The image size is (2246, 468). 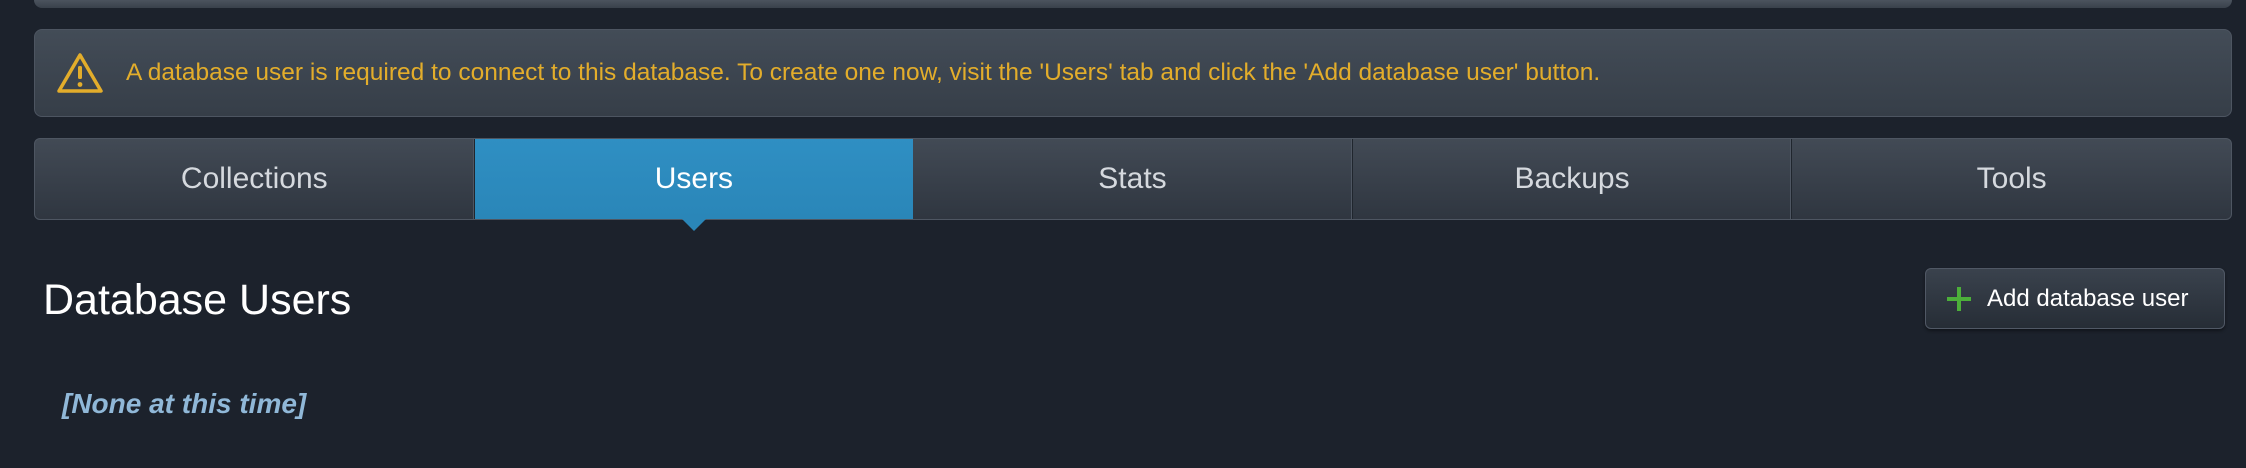 I want to click on section-title: Database Users, so click(x=197, y=300).